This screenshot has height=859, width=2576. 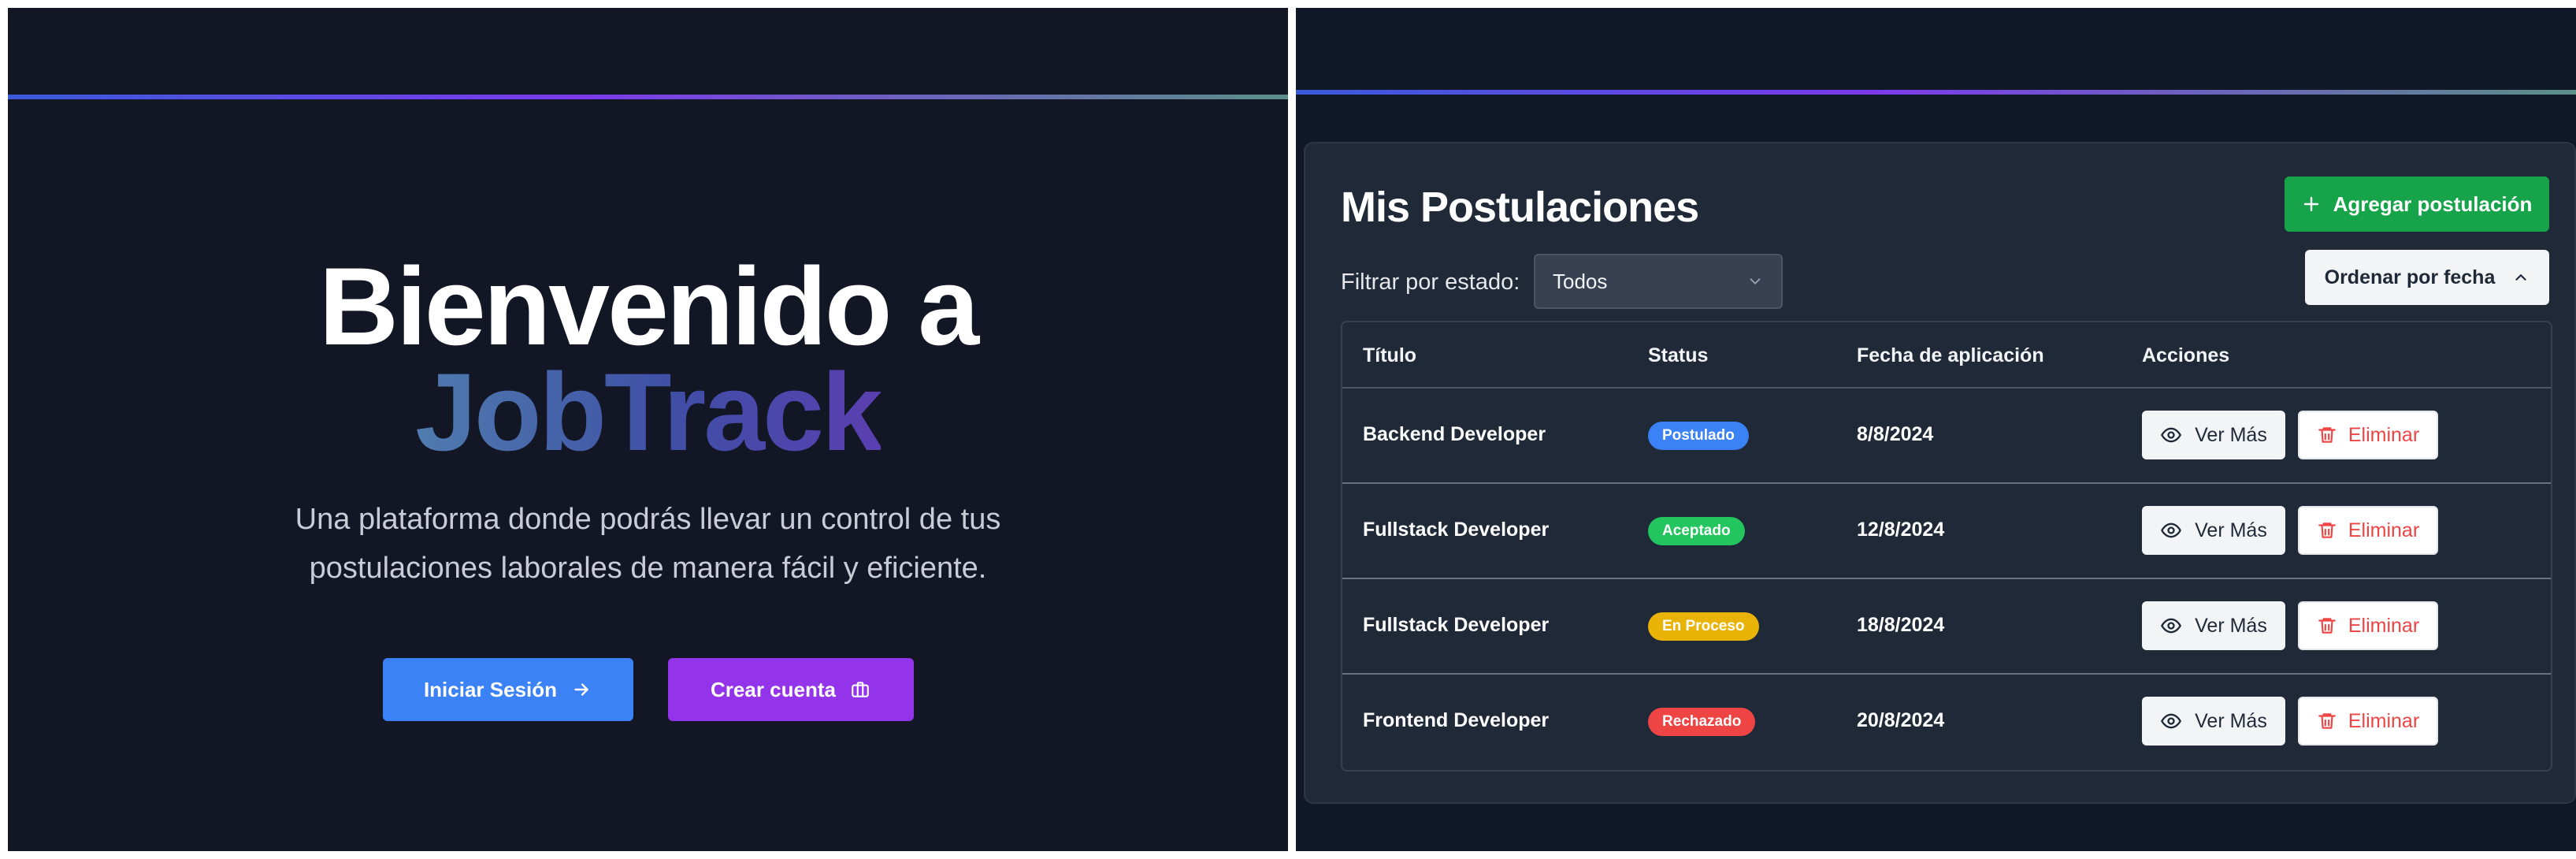 I want to click on status-badge: Postulado, so click(x=1698, y=436).